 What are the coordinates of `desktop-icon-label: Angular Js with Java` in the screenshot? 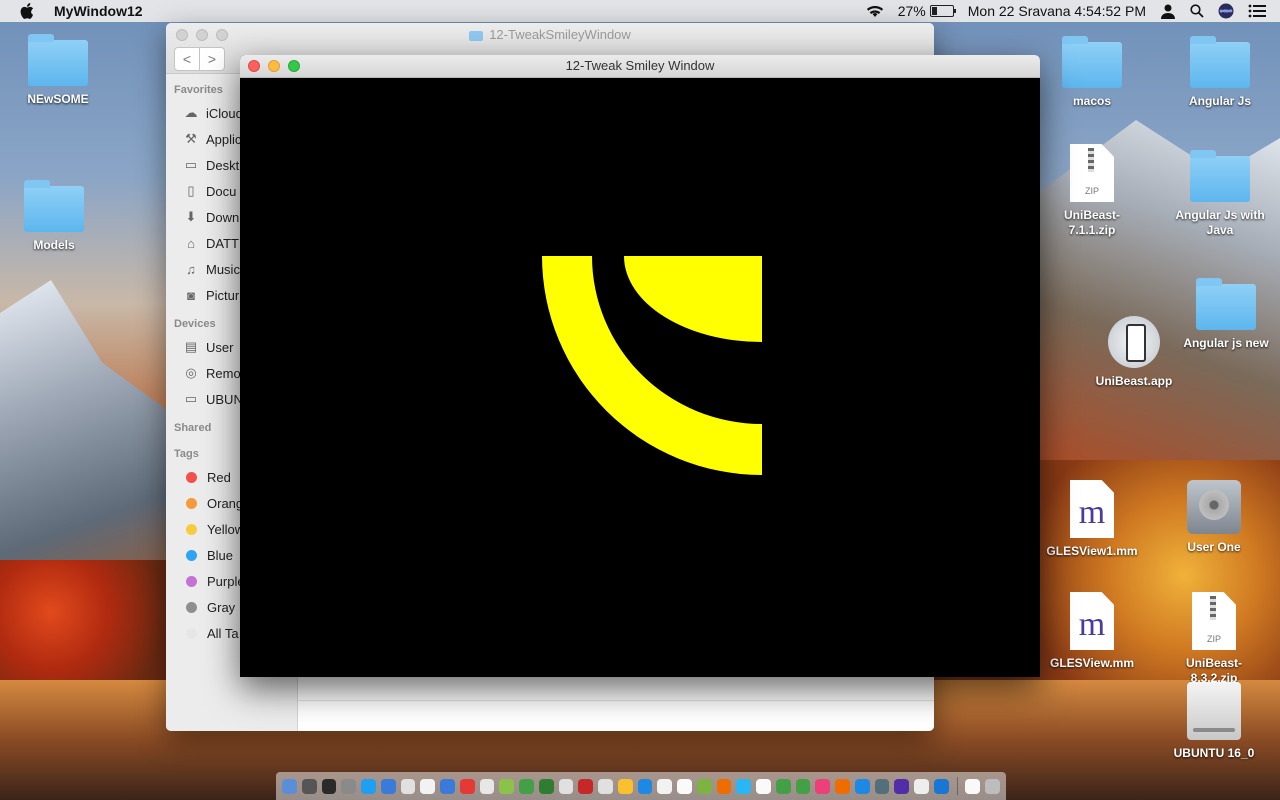 It's located at (1220, 222).